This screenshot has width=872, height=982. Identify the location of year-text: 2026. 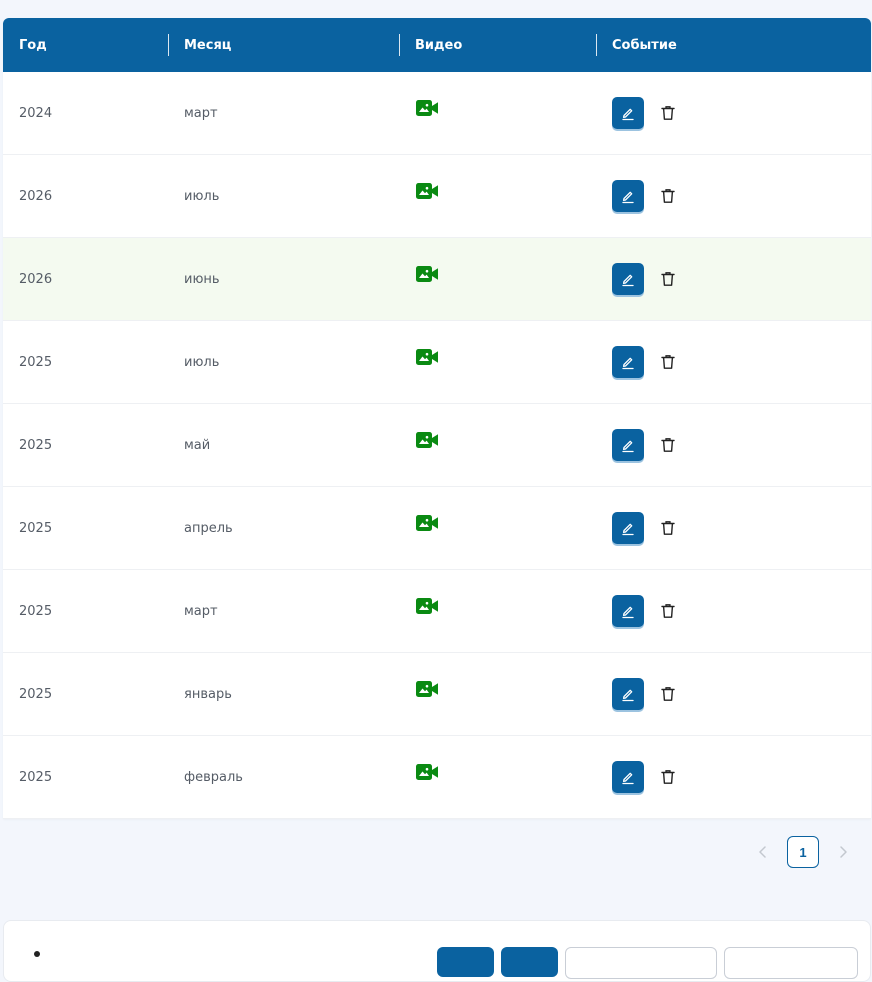
(36, 279).